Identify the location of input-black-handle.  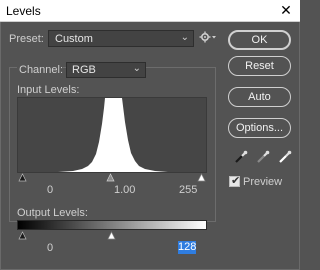
(22, 177).